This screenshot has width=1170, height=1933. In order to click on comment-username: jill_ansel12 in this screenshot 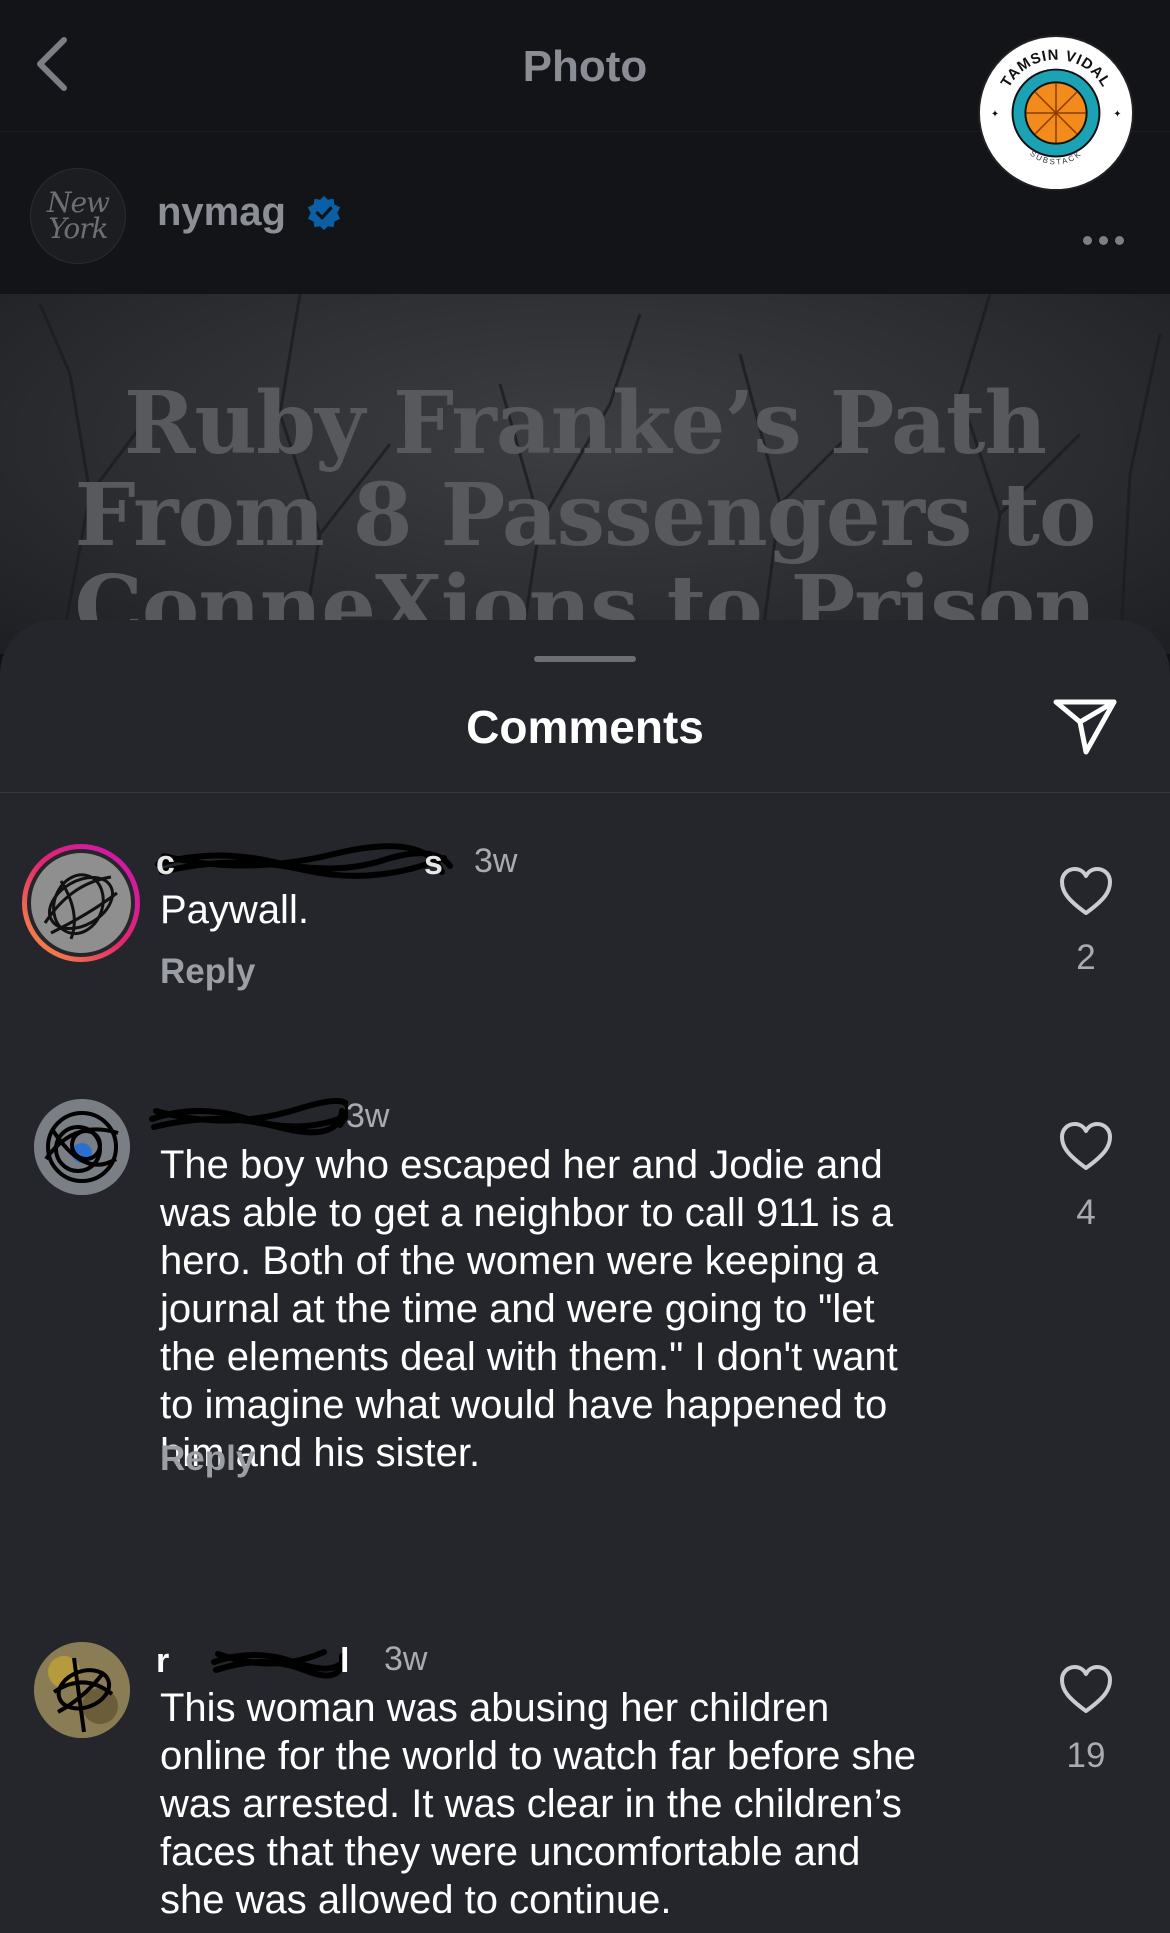, I will do `click(248, 1116)`.